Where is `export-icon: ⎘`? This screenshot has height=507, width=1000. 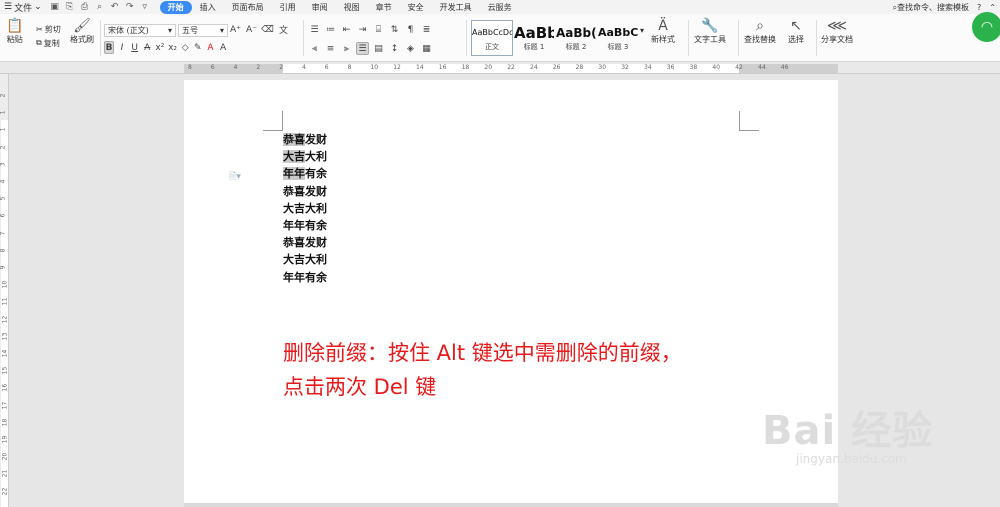
export-icon: ⎘ is located at coordinates (70, 7).